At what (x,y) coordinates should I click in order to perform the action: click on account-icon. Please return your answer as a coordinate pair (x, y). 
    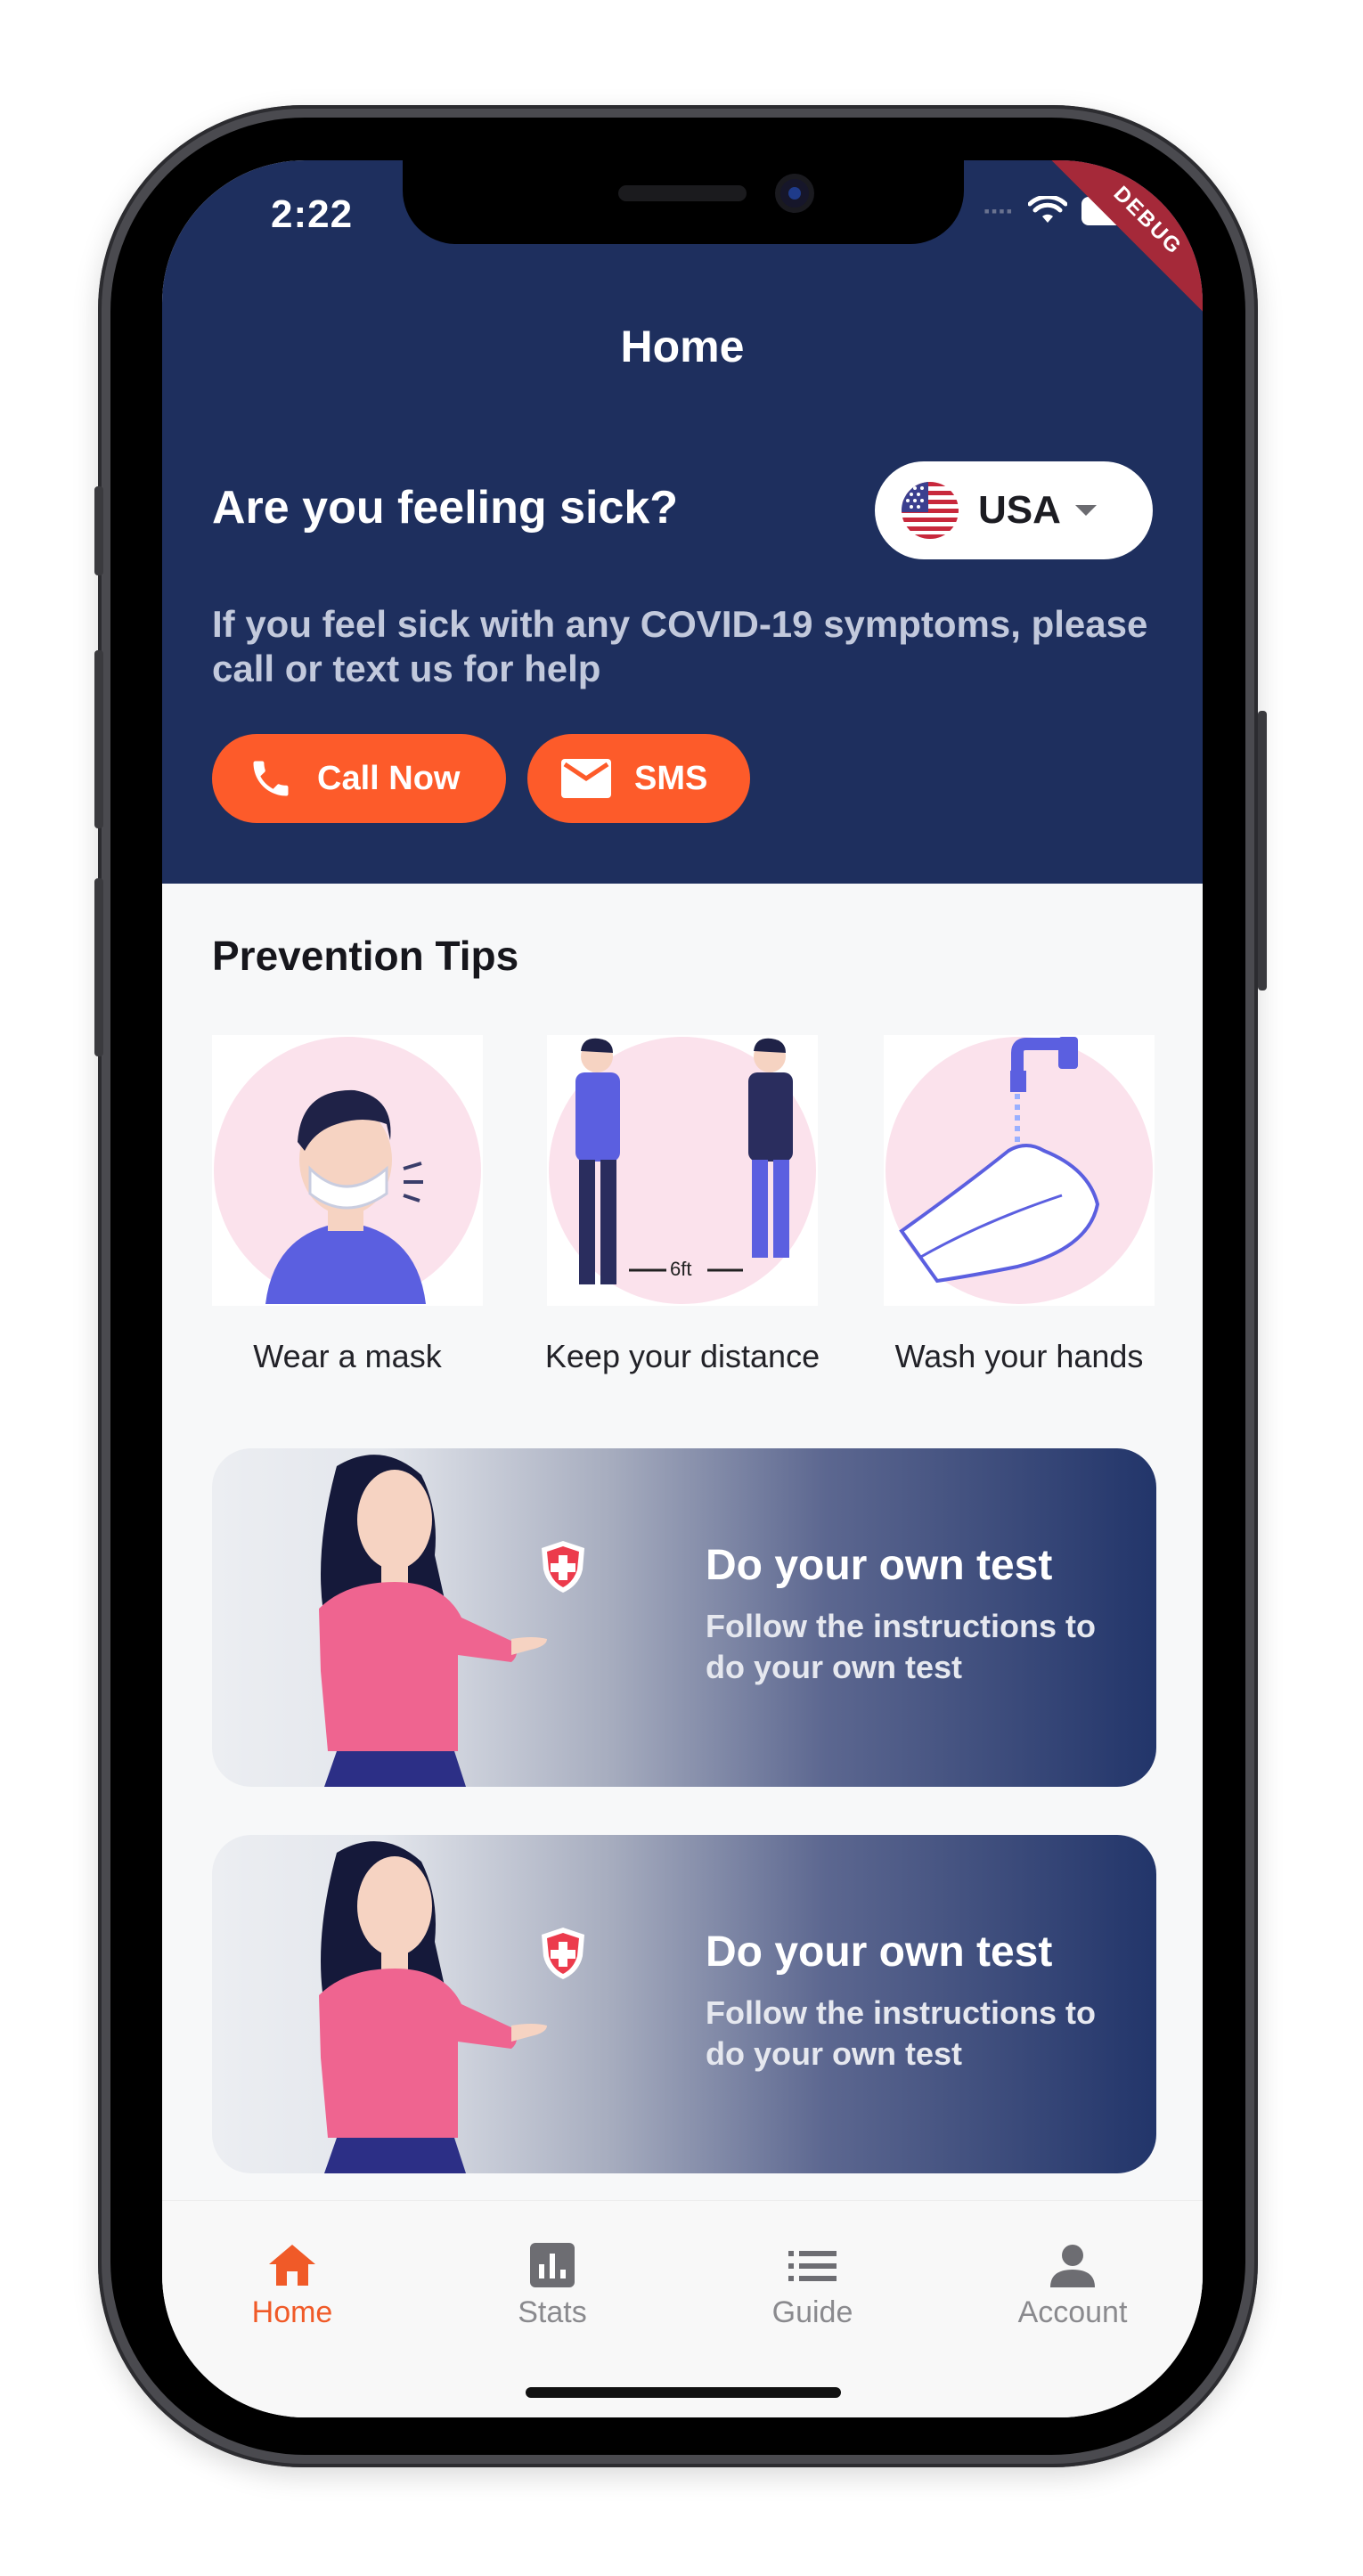
    Looking at the image, I should click on (1073, 2265).